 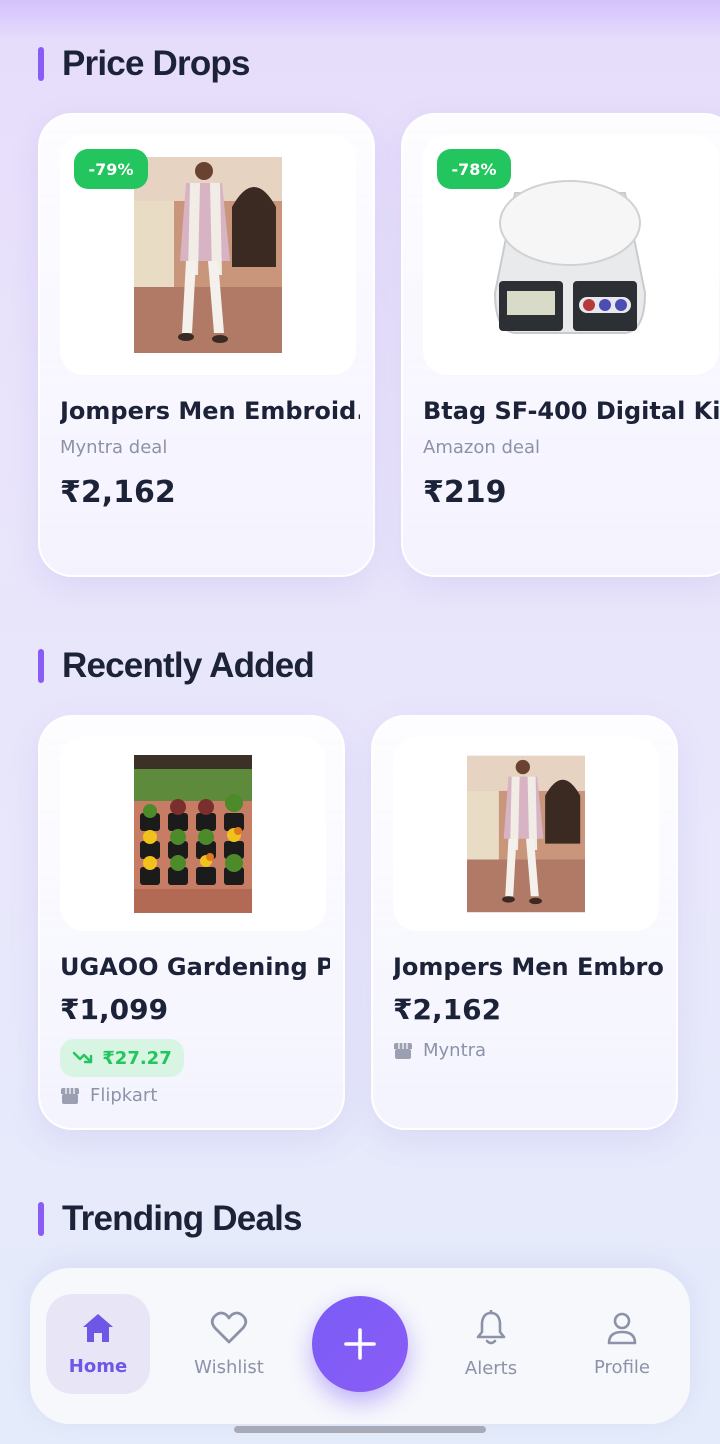 I want to click on home-icon, so click(x=98, y=1327).